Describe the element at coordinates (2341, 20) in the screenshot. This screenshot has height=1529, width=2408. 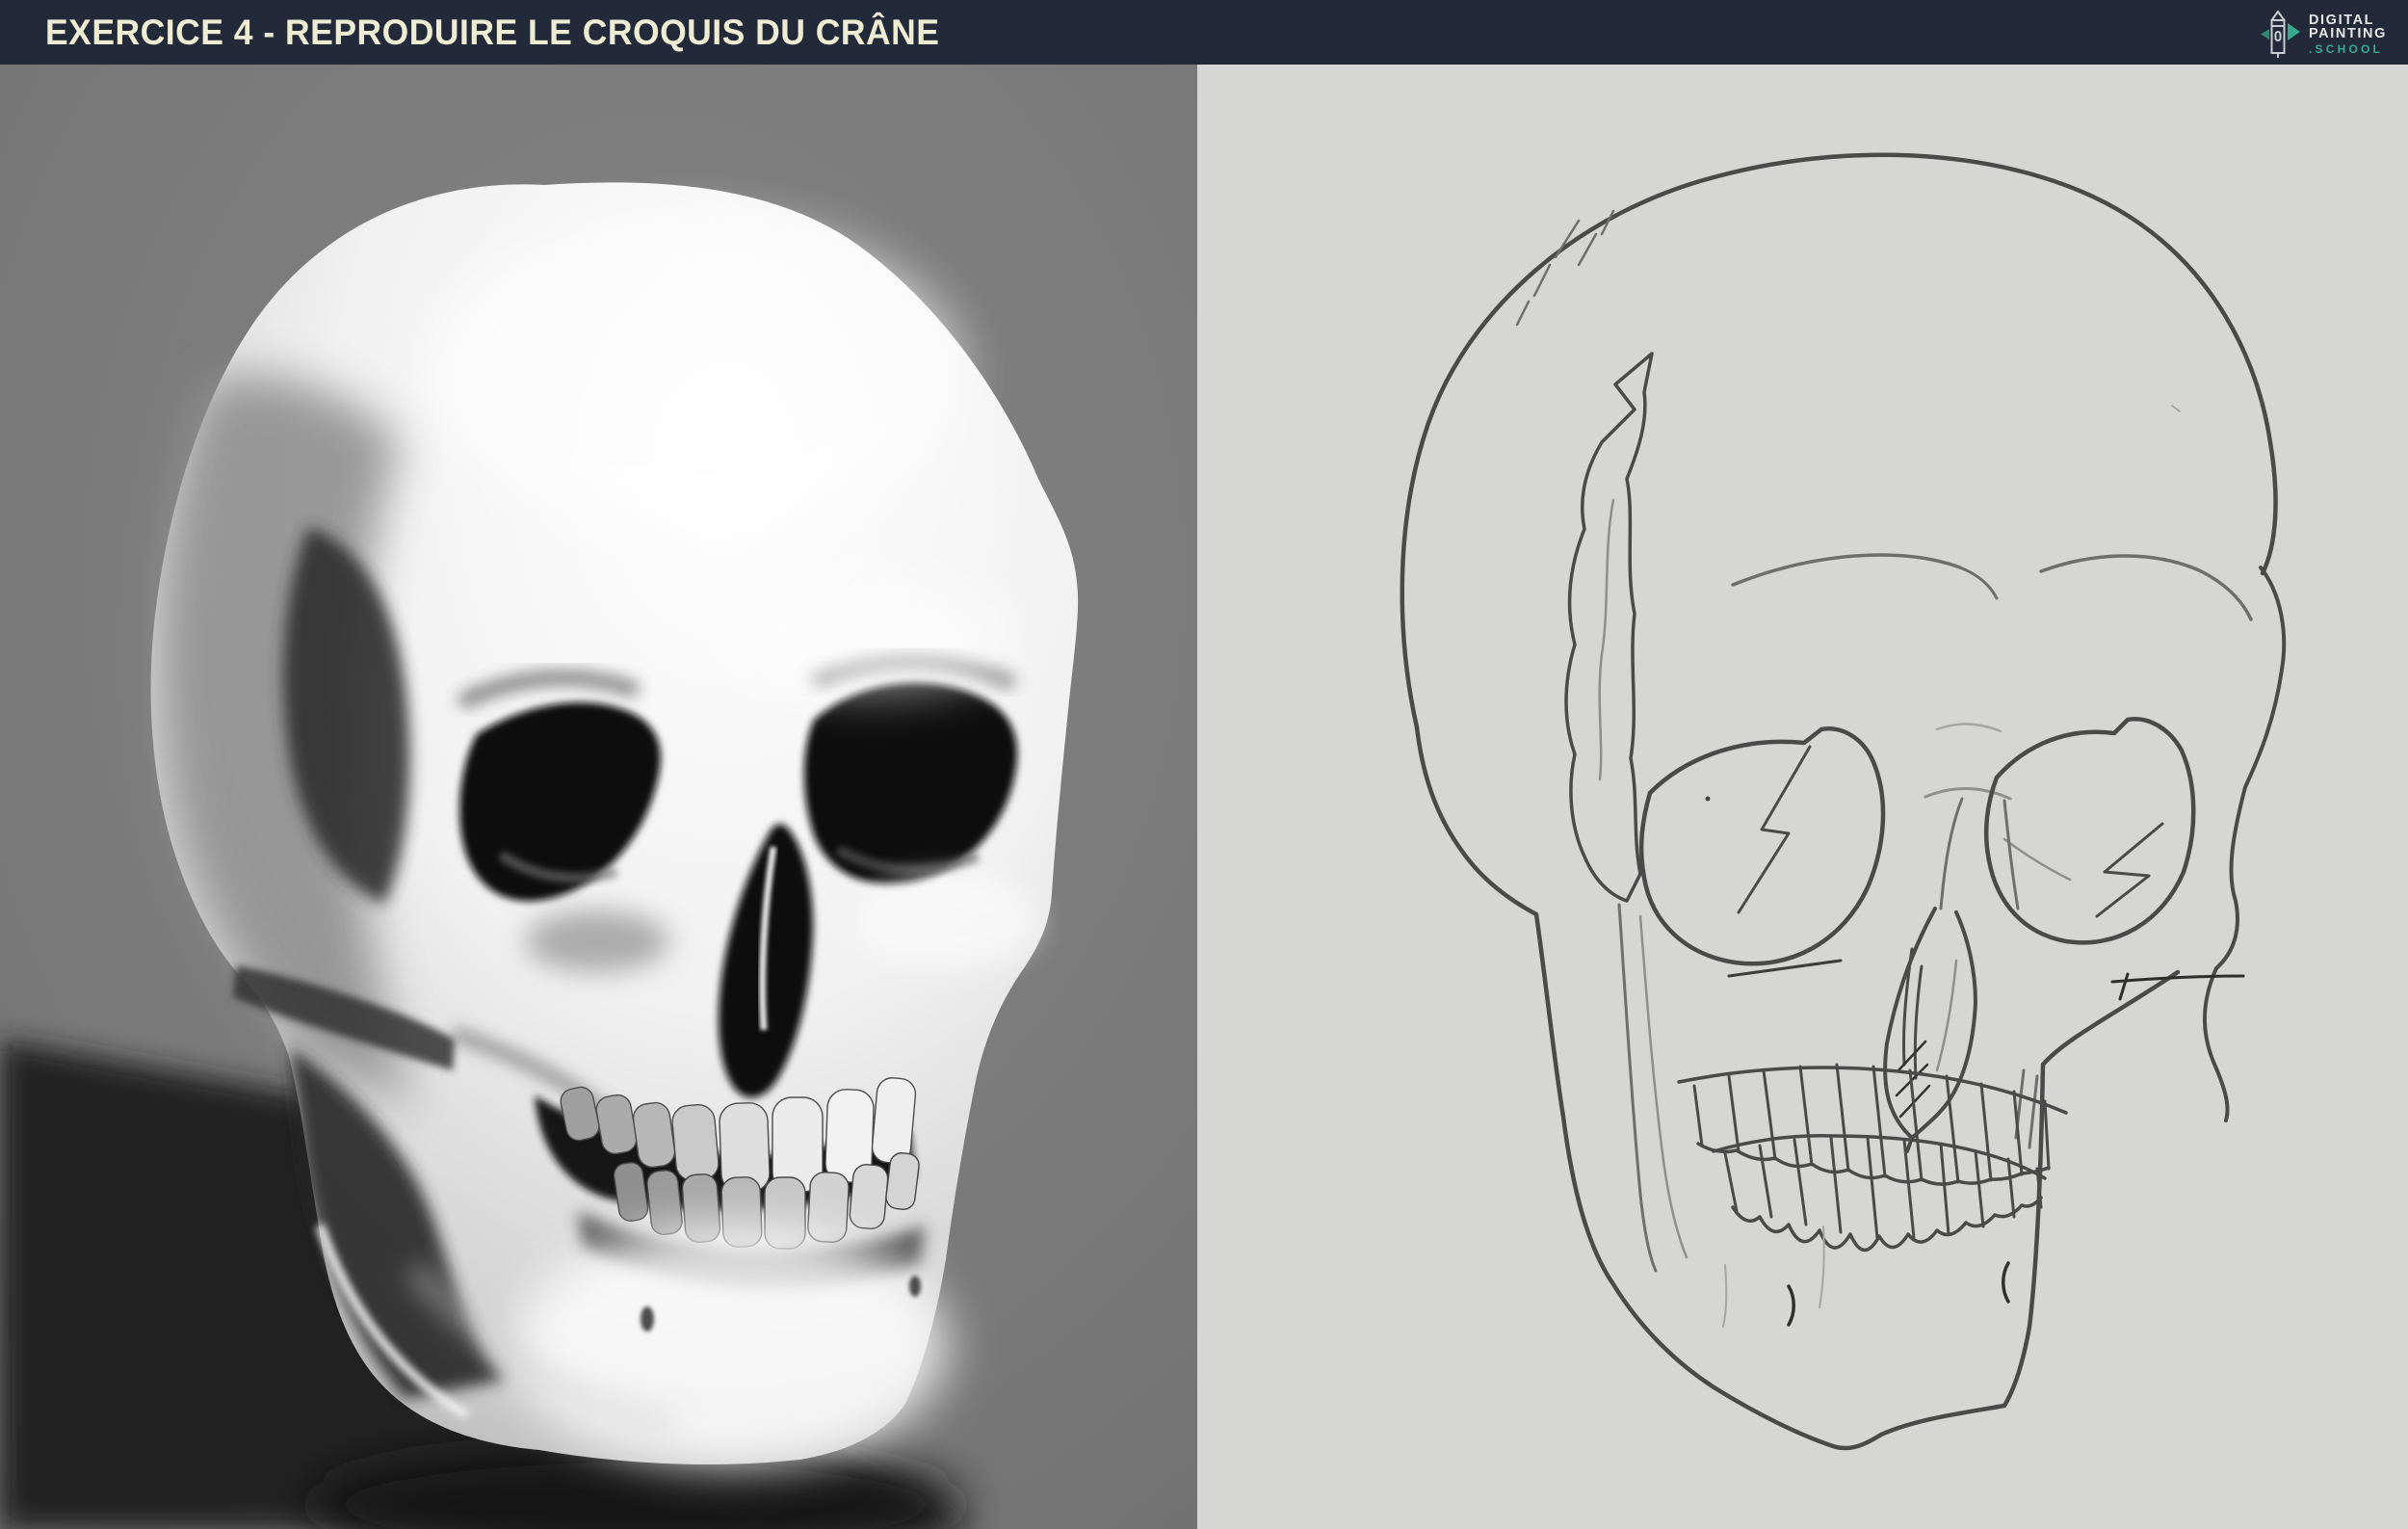
I see `logo-word-digital: DIGITAL` at that location.